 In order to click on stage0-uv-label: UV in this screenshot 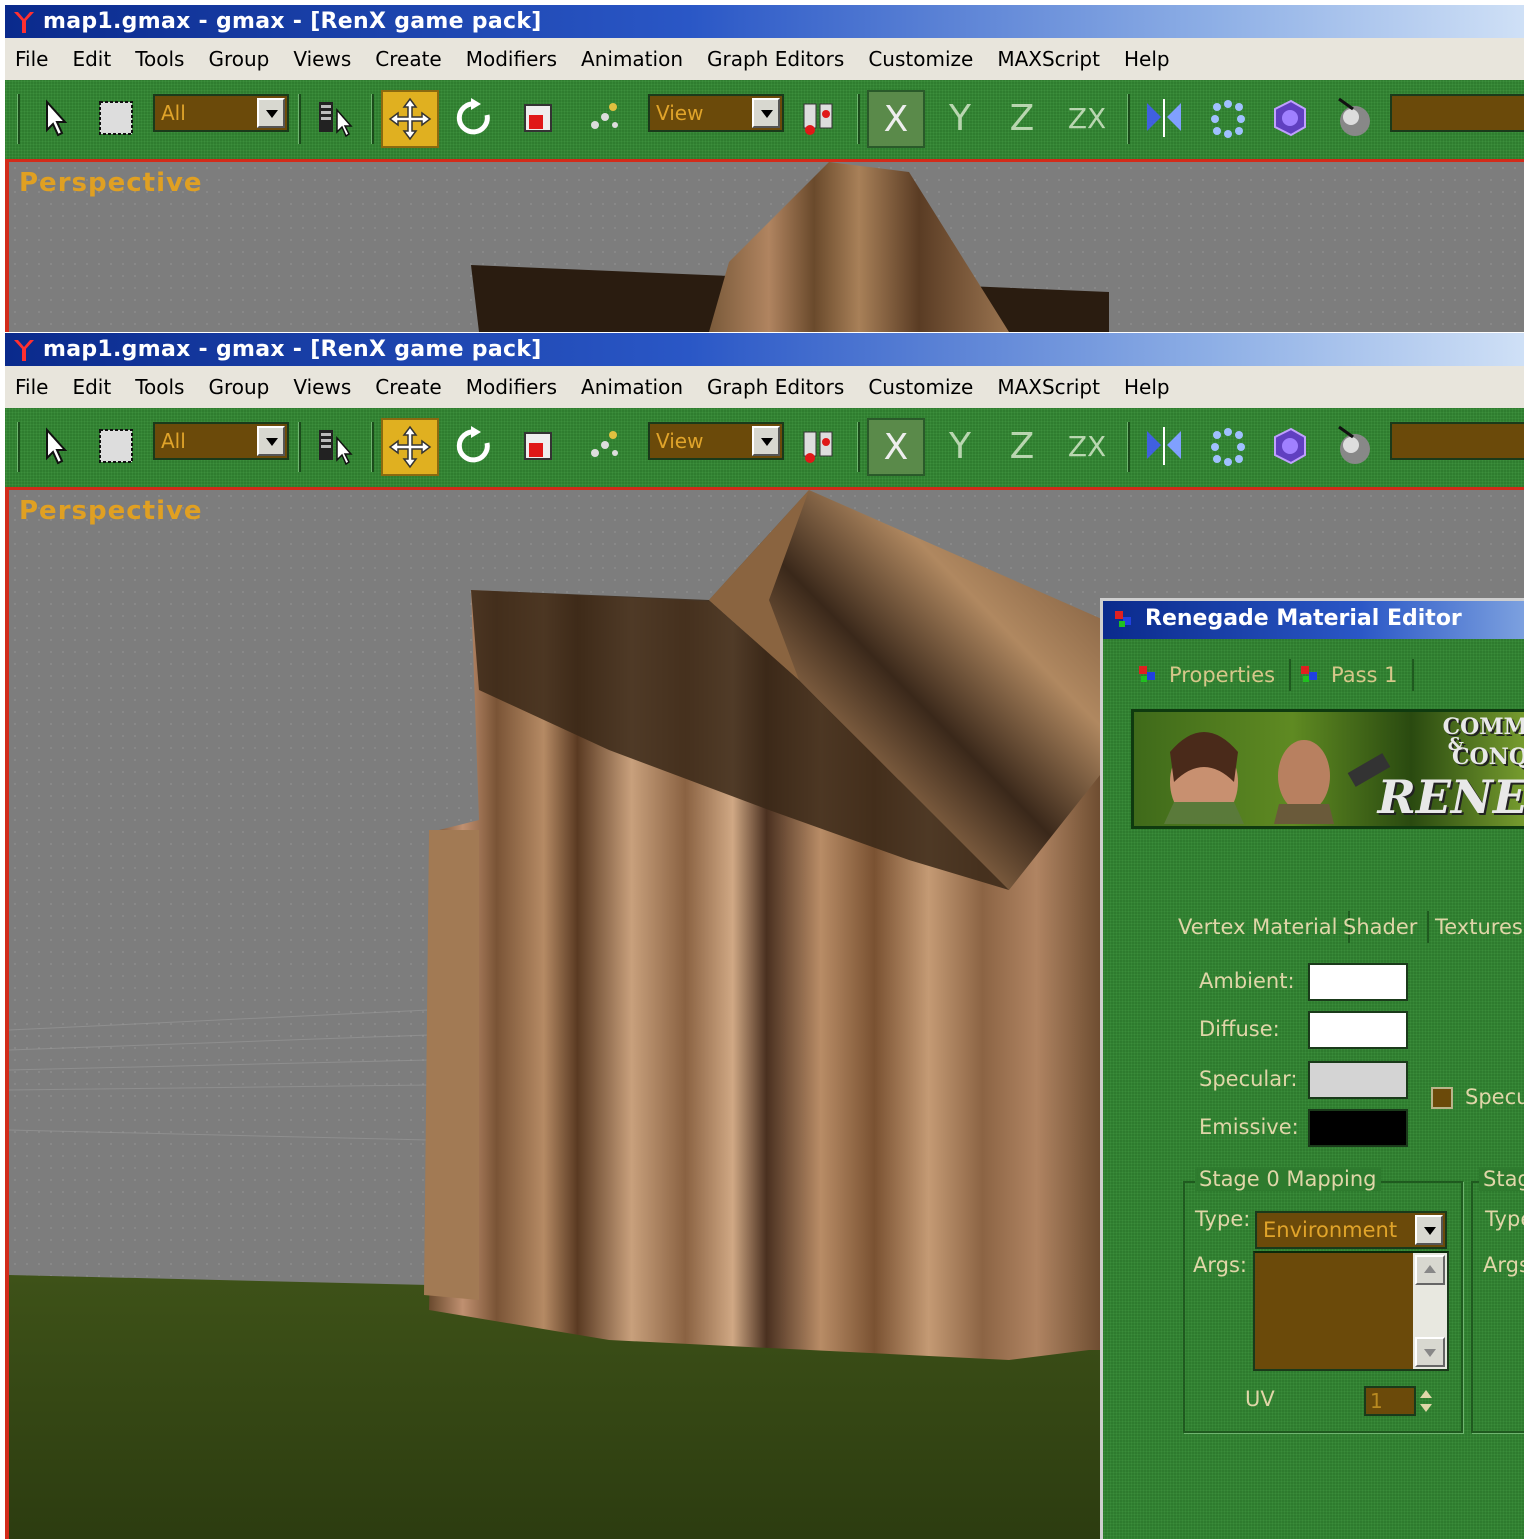, I will do `click(1260, 1399)`.